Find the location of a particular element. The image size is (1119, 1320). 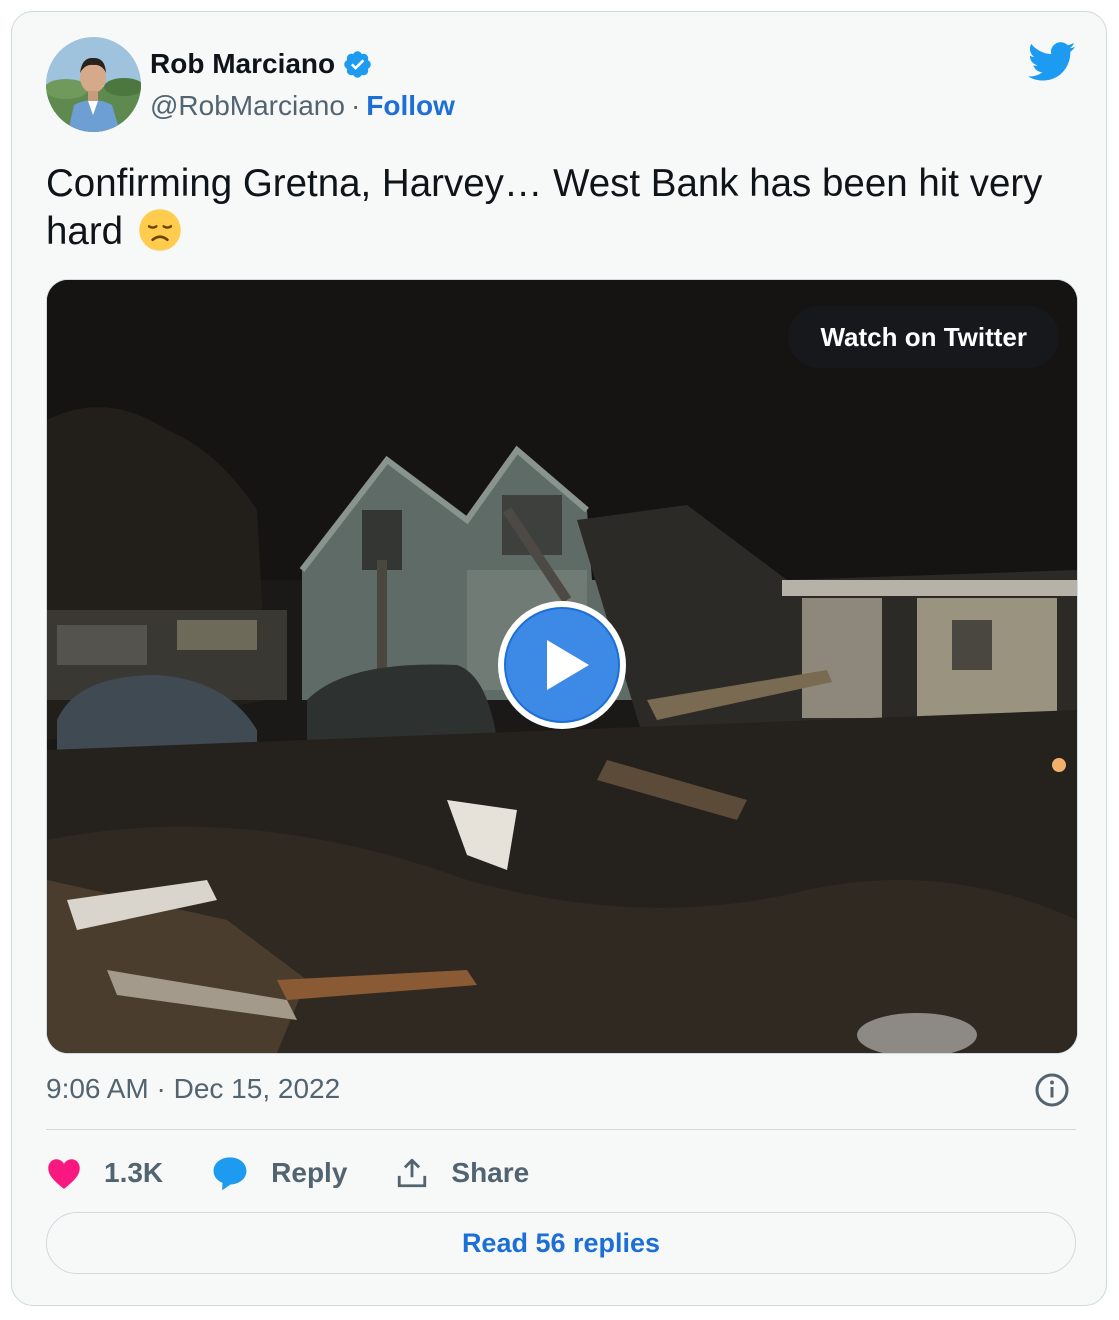

like-button: 1.3K is located at coordinates (104, 1173).